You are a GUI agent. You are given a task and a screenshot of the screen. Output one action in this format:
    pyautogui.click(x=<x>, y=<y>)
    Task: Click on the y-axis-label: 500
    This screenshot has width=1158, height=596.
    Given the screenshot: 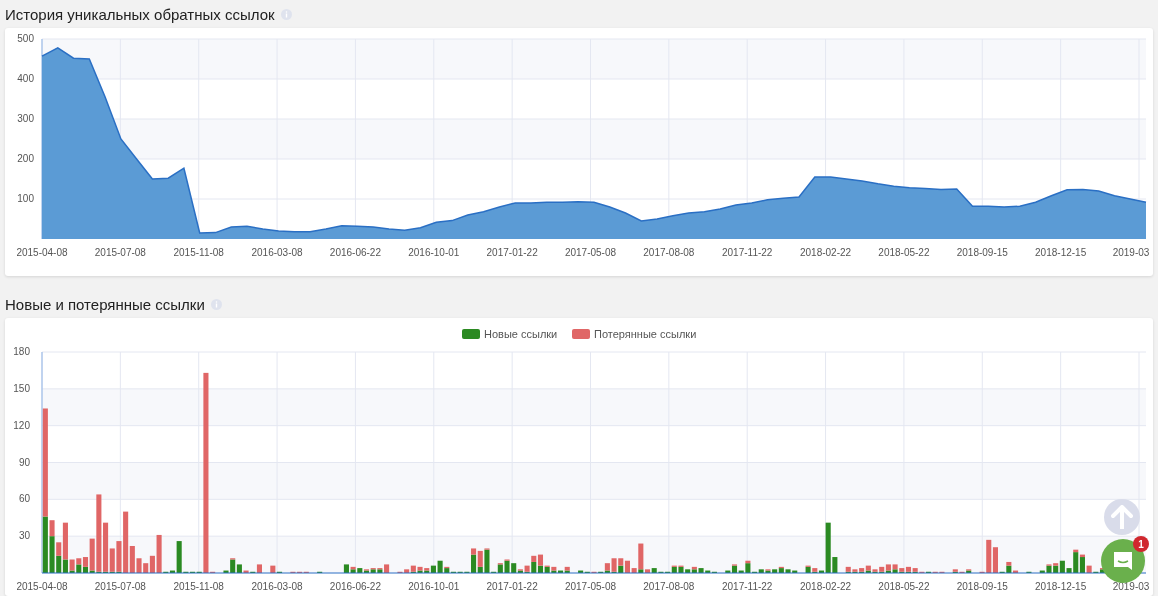 What is the action you would take?
    pyautogui.click(x=25, y=38)
    